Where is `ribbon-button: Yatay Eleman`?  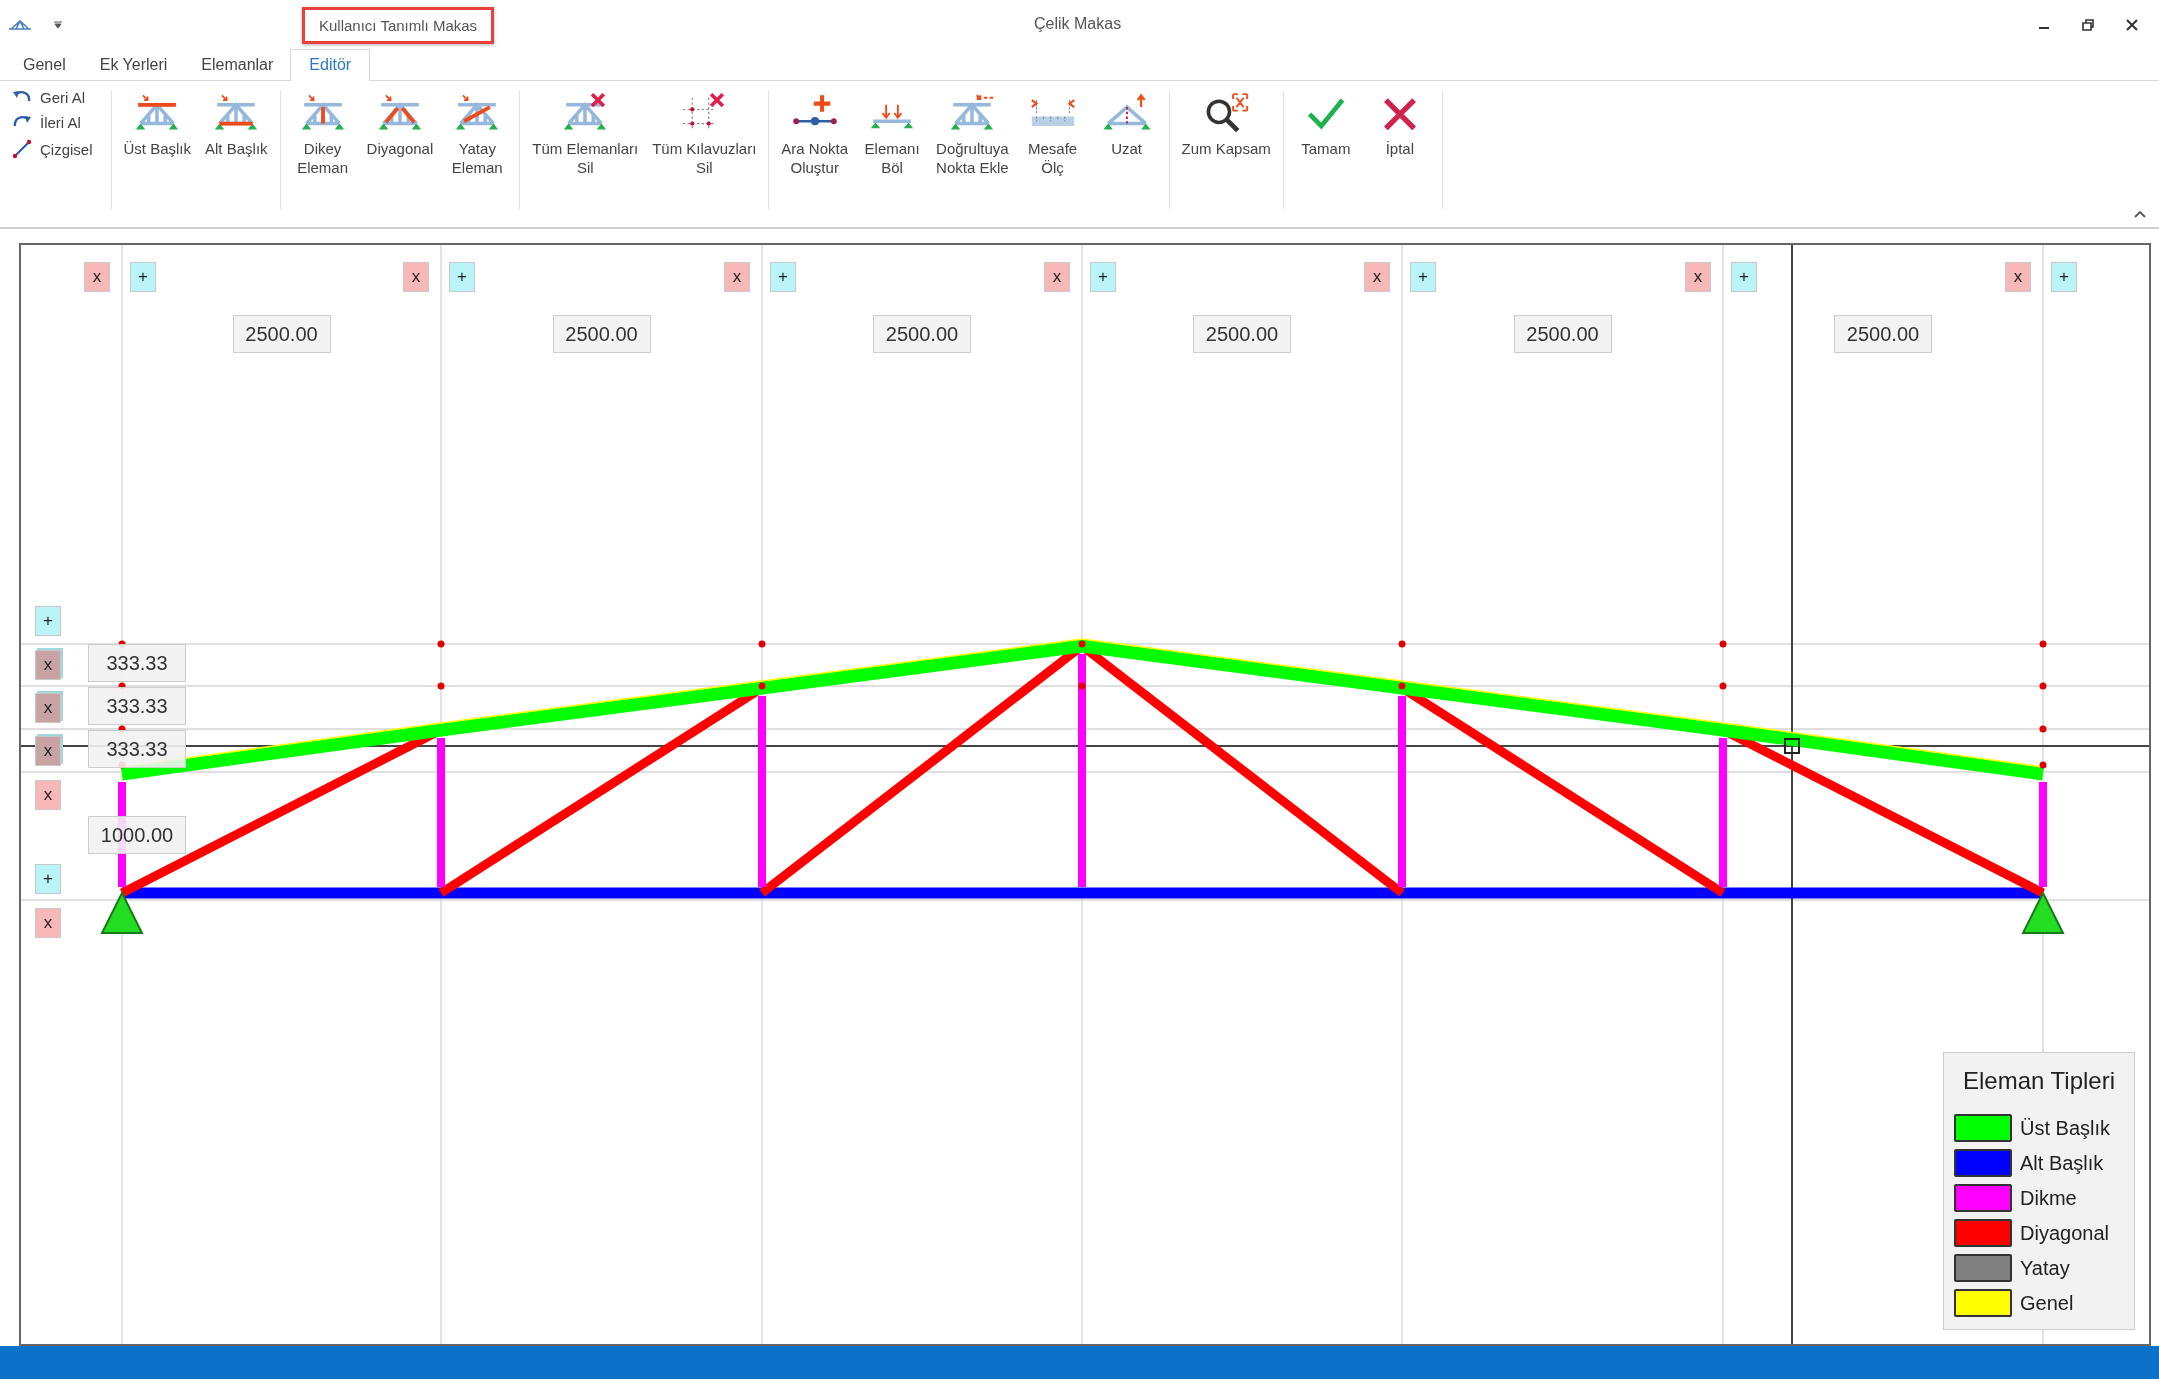
ribbon-button: Yatay Eleman is located at coordinates (477, 155).